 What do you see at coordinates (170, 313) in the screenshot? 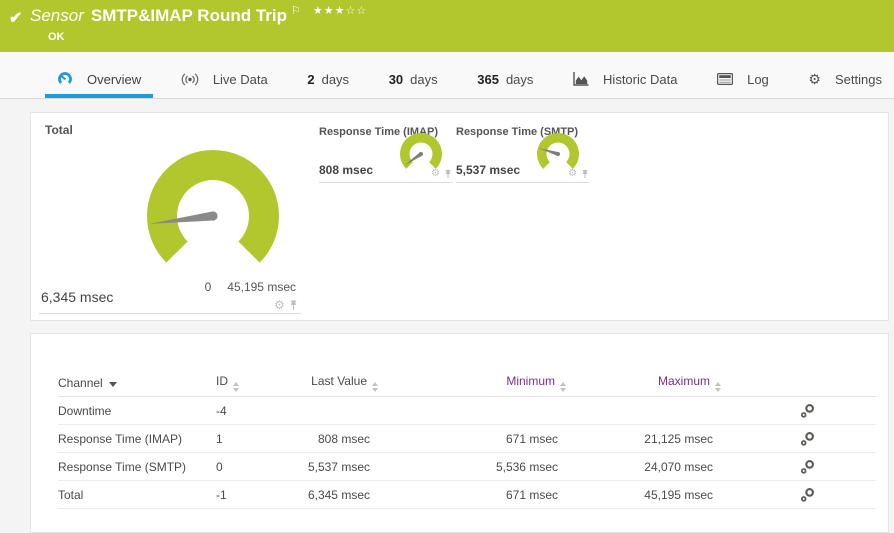
I see `gauge-footer-divider` at bounding box center [170, 313].